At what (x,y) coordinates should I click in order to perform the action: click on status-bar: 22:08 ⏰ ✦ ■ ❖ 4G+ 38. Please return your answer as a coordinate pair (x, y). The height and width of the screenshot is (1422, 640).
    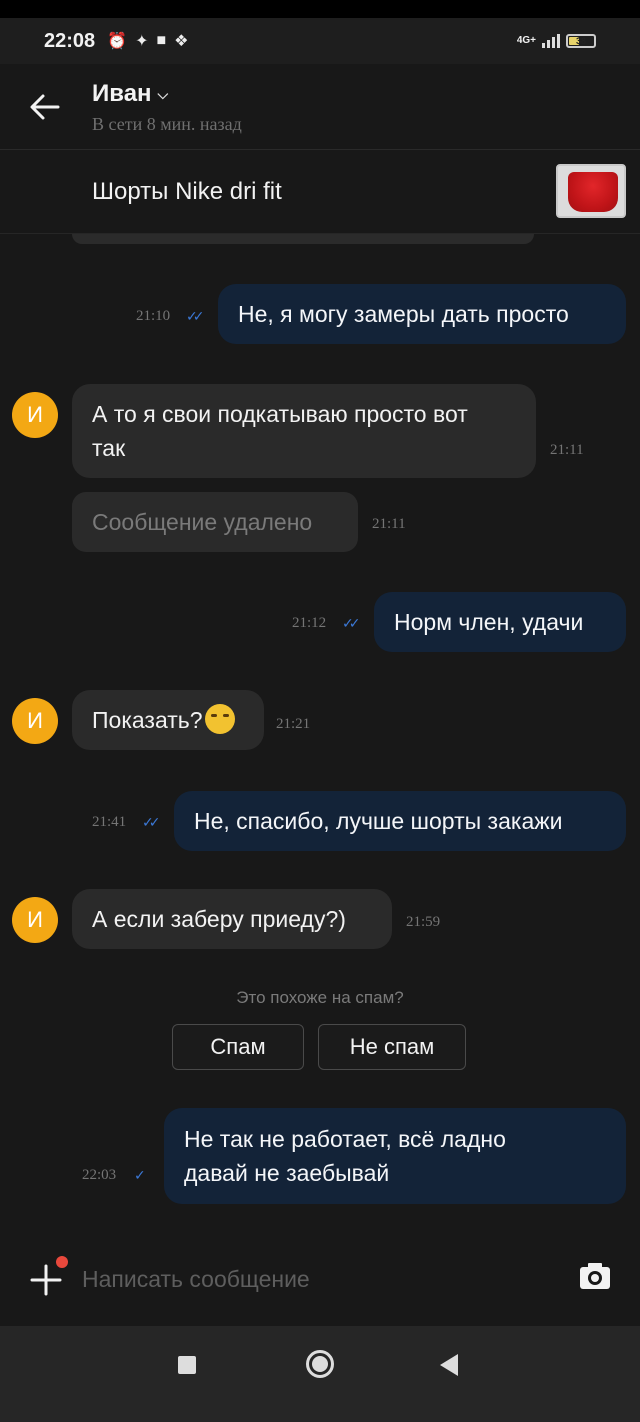
    Looking at the image, I should click on (320, 41).